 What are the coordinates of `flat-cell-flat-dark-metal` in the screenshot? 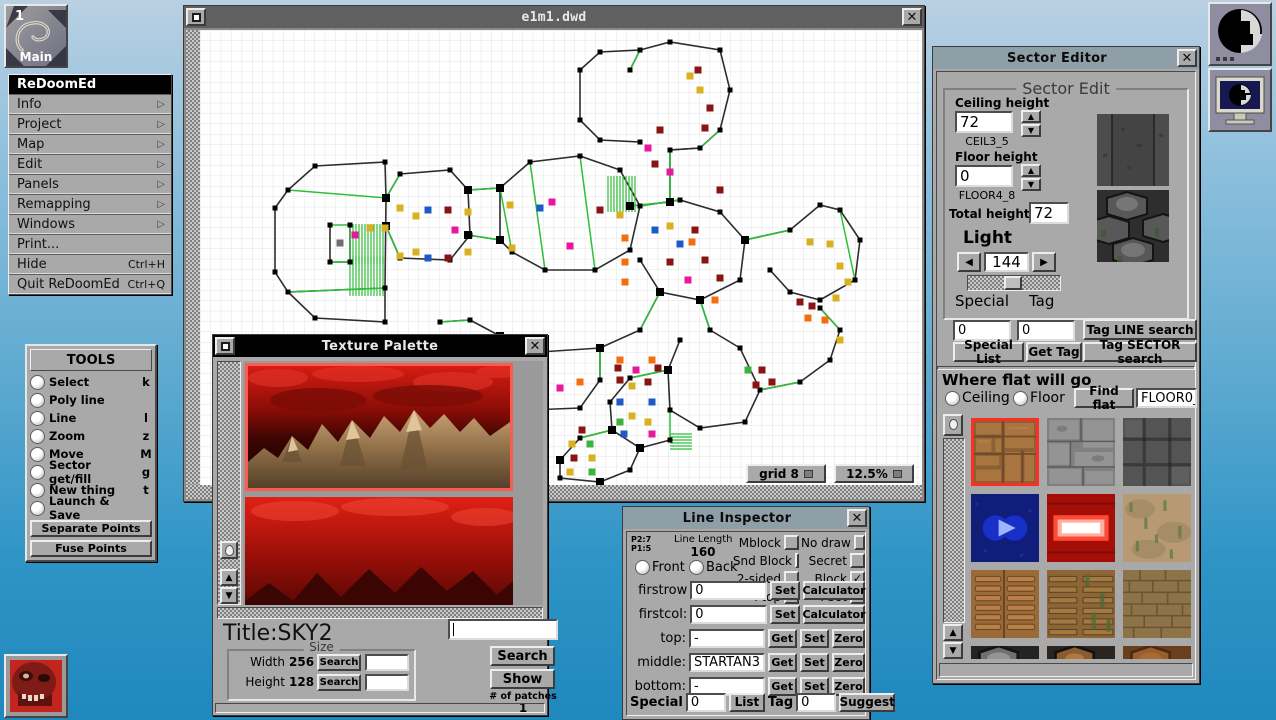 It's located at (1157, 452).